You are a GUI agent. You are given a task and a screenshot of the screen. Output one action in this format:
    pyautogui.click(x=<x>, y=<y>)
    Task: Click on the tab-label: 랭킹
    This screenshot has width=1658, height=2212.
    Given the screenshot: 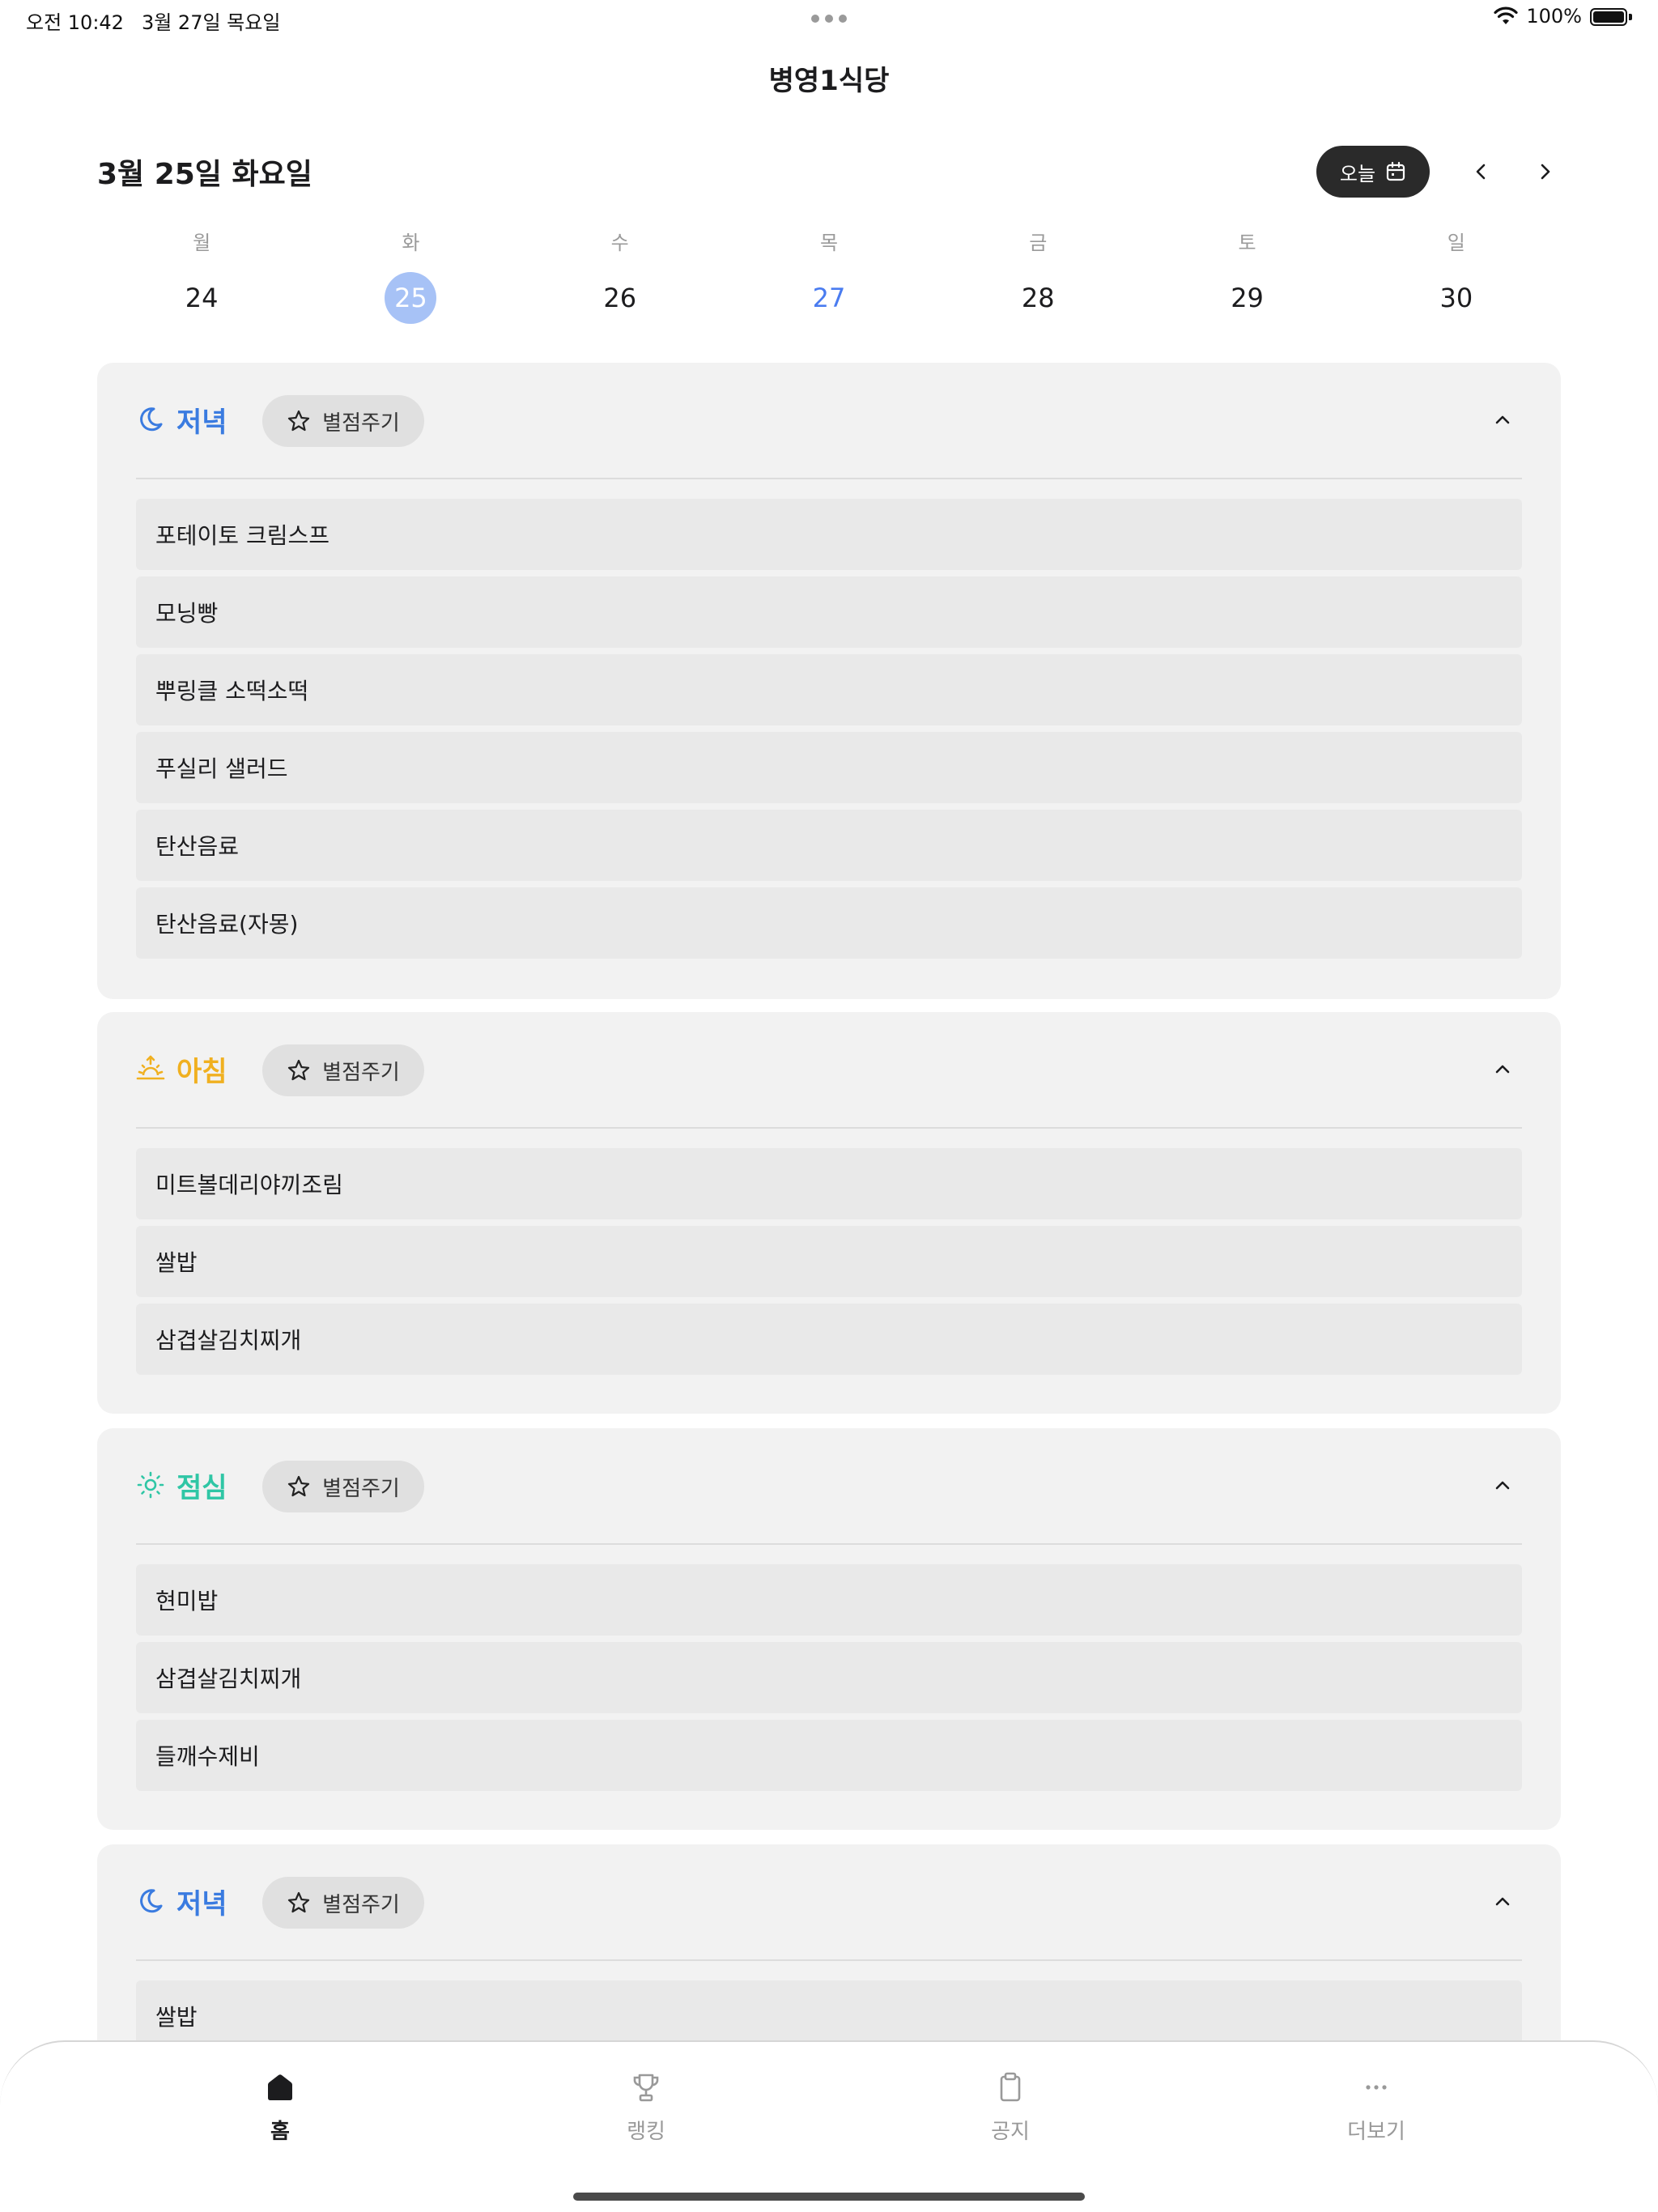 What is the action you would take?
    pyautogui.click(x=646, y=2132)
    